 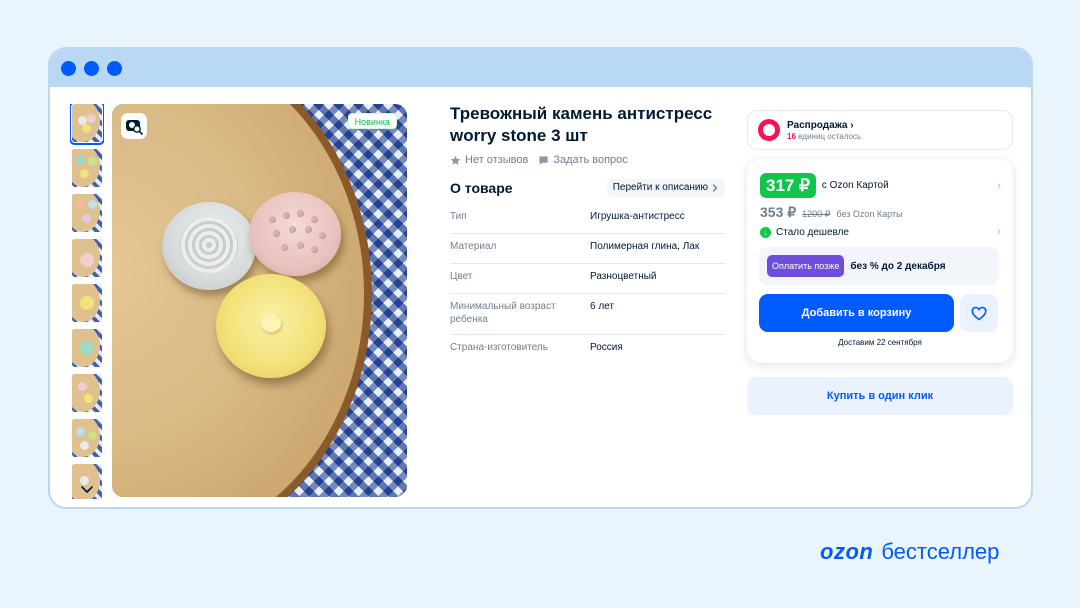 What do you see at coordinates (769, 130) in the screenshot?
I see `sale-logo-icon` at bounding box center [769, 130].